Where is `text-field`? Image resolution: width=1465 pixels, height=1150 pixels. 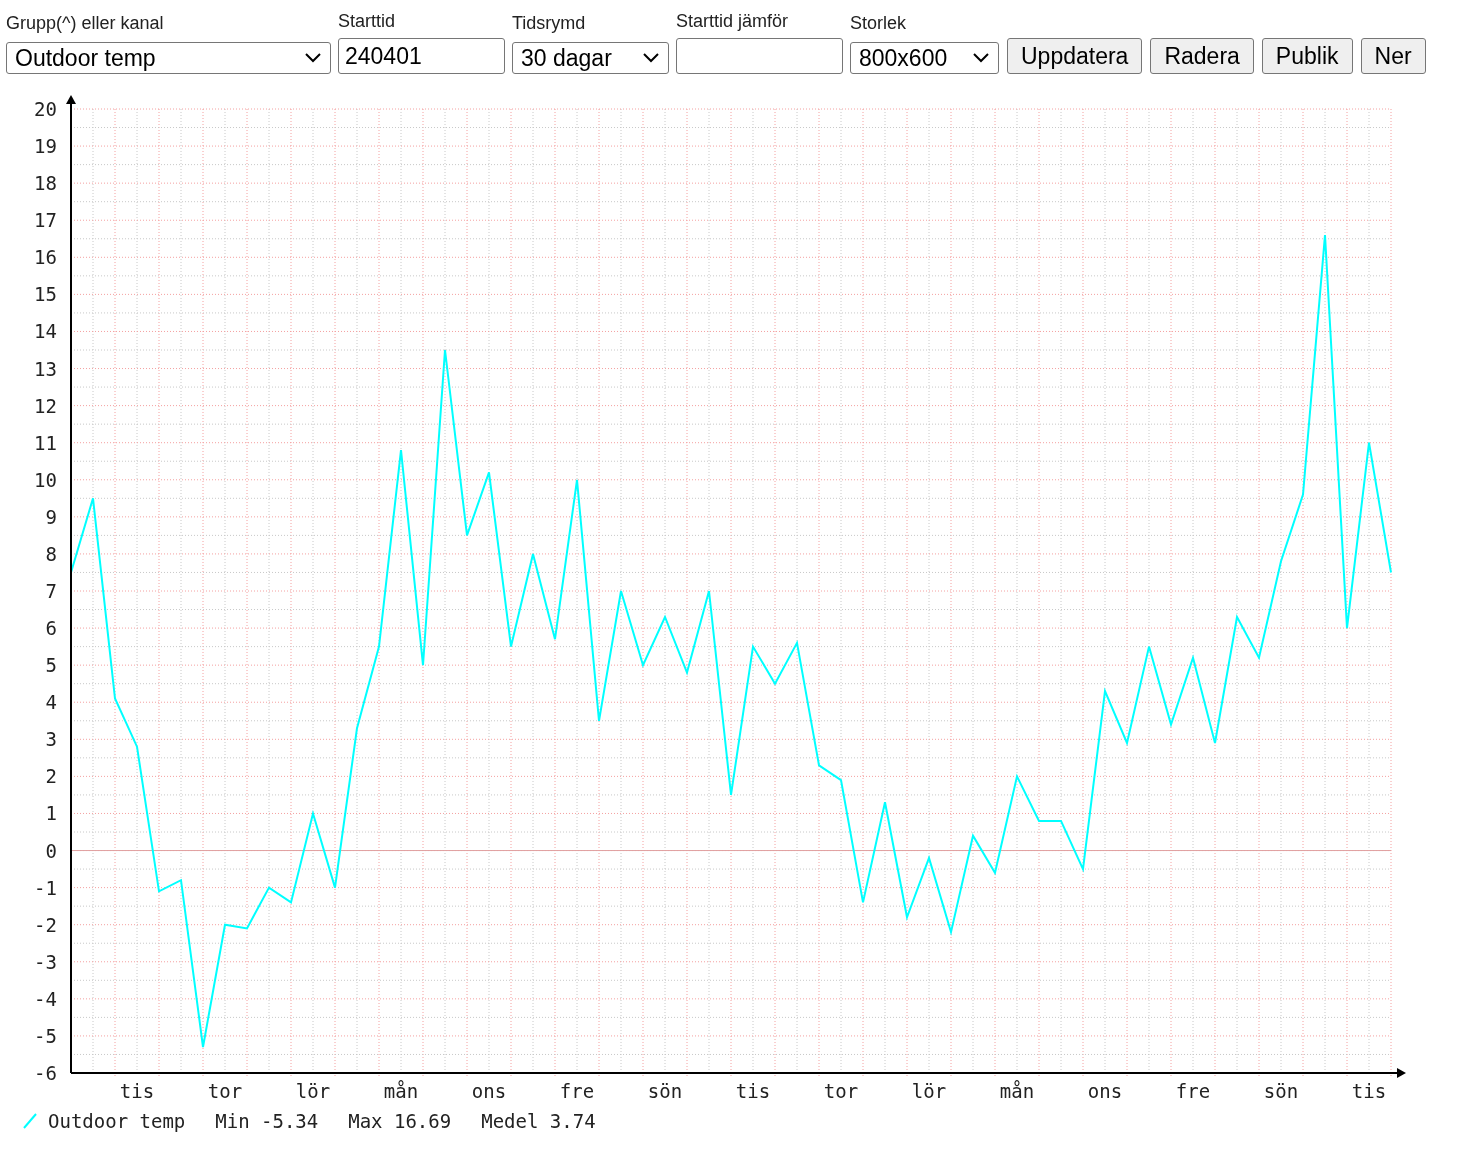
text-field is located at coordinates (759, 56).